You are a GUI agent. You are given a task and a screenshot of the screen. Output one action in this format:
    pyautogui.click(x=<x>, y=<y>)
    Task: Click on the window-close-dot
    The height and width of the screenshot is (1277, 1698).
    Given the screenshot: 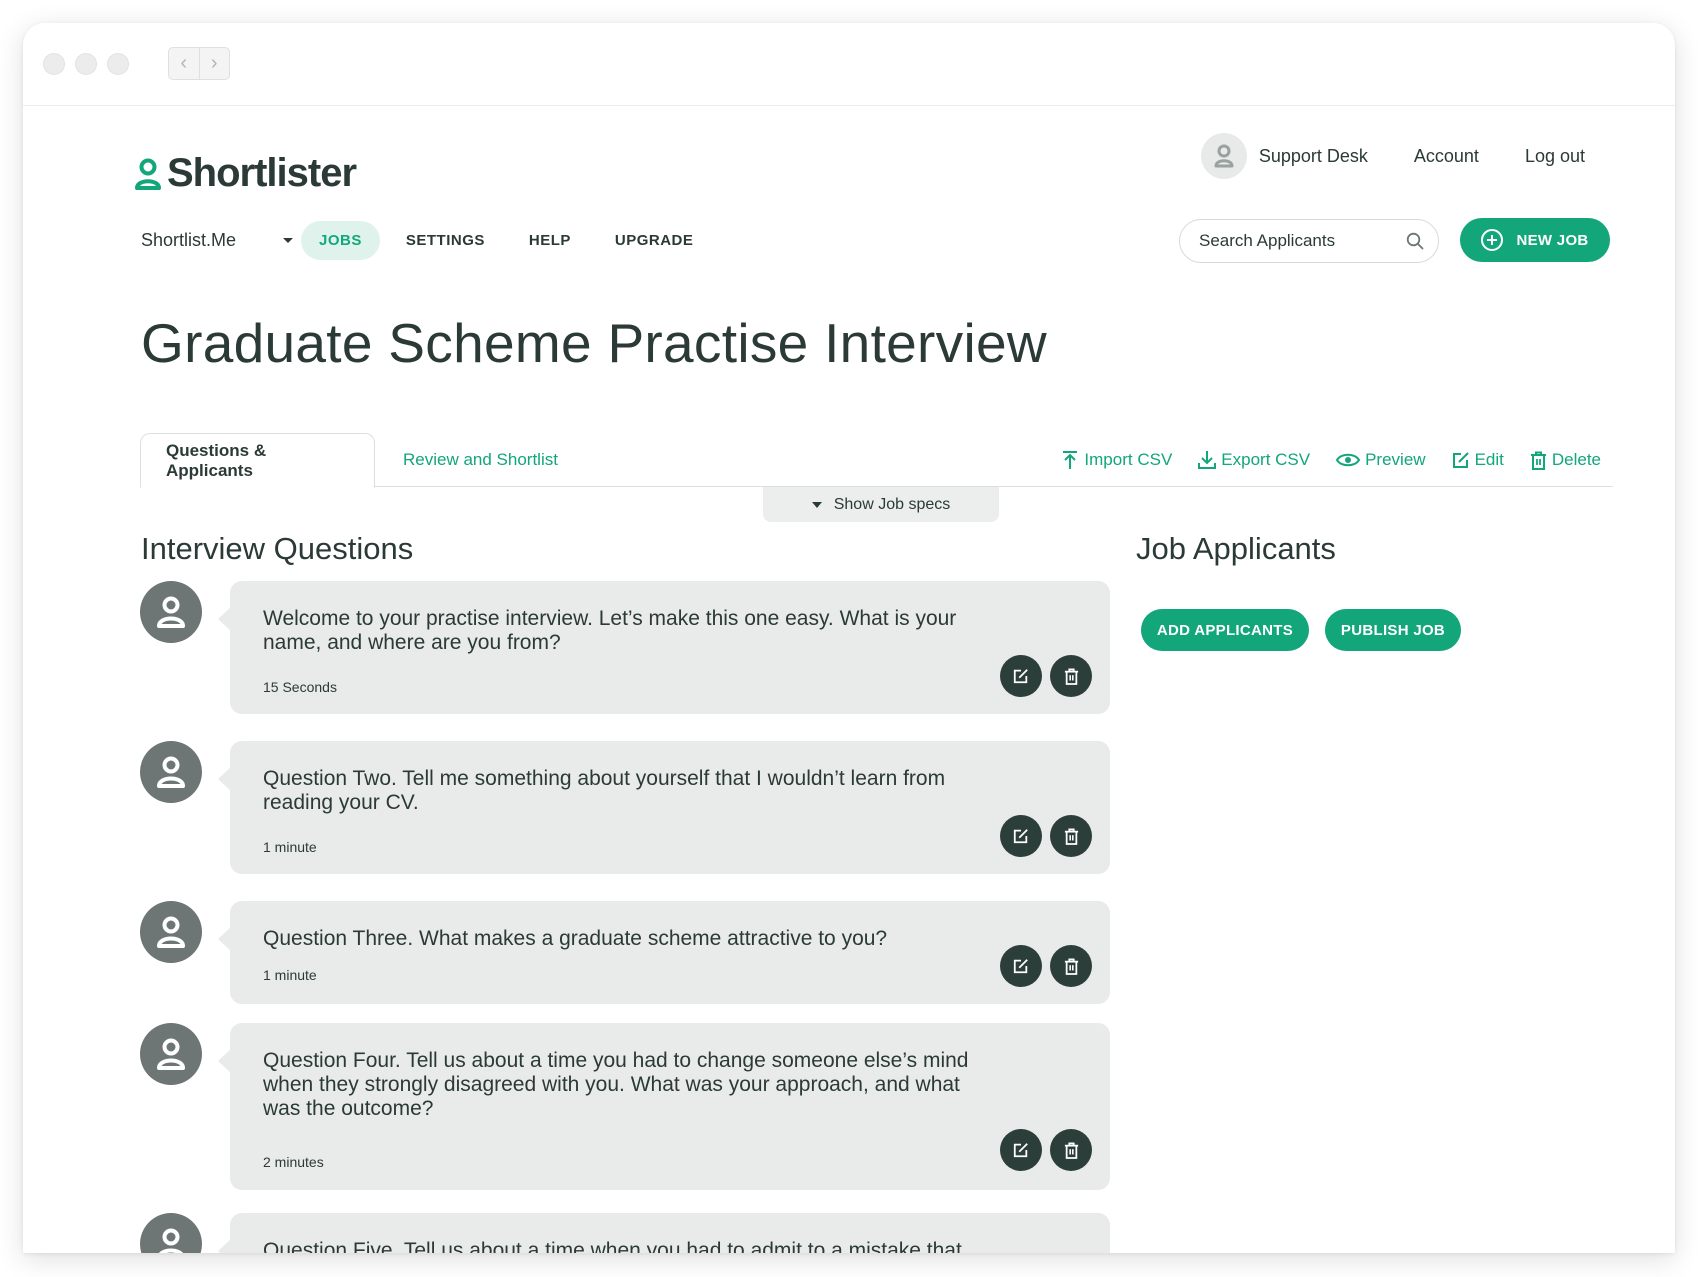 What is the action you would take?
    pyautogui.click(x=54, y=64)
    